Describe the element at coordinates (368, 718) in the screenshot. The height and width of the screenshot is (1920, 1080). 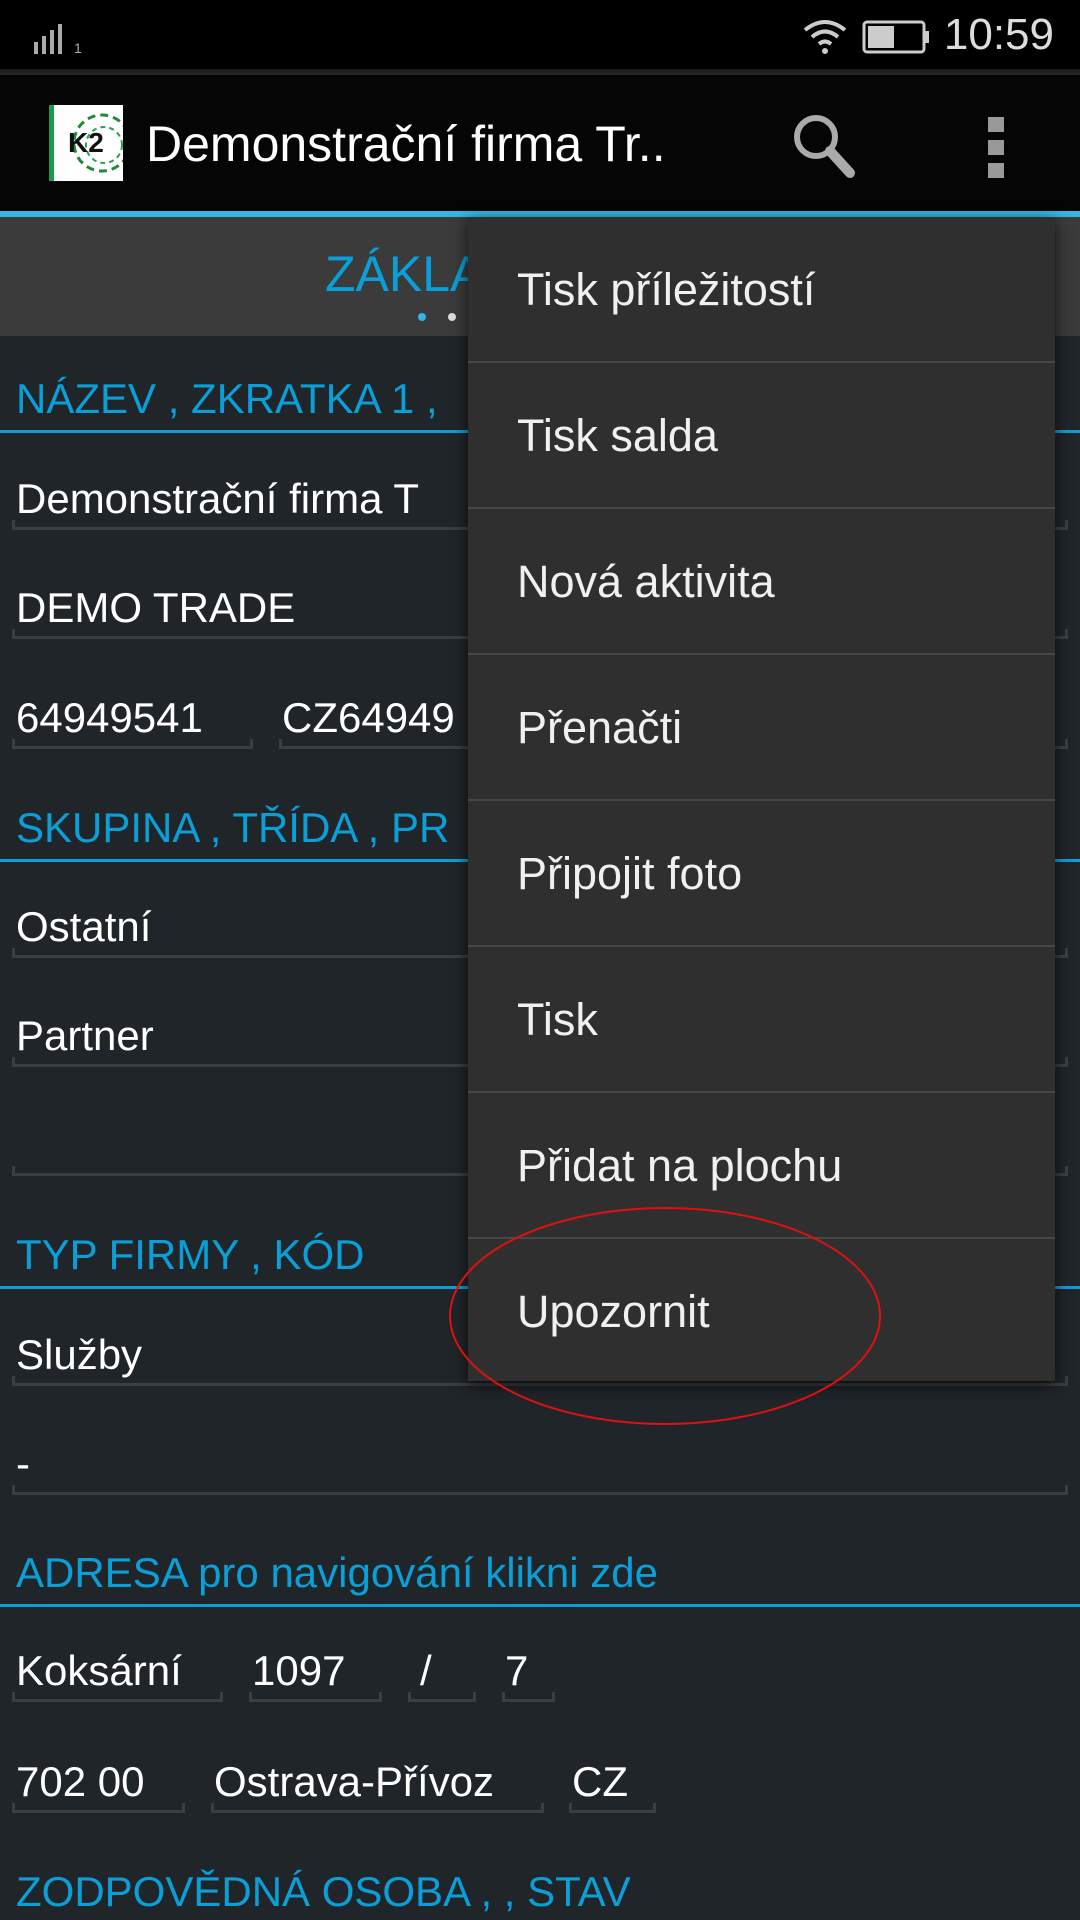
I see `dic-field: CZ64949` at that location.